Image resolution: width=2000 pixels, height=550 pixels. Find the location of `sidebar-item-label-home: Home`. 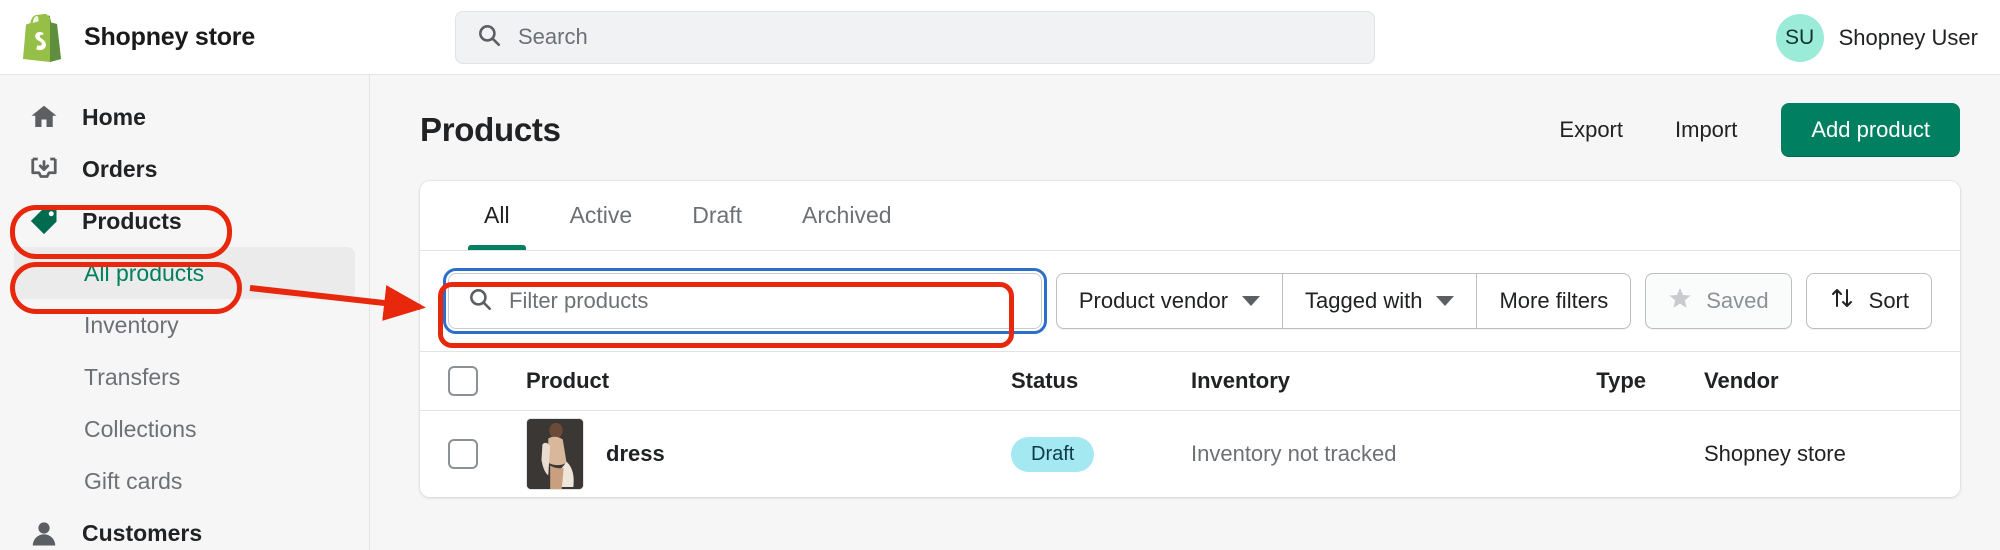

sidebar-item-label-home: Home is located at coordinates (114, 116).